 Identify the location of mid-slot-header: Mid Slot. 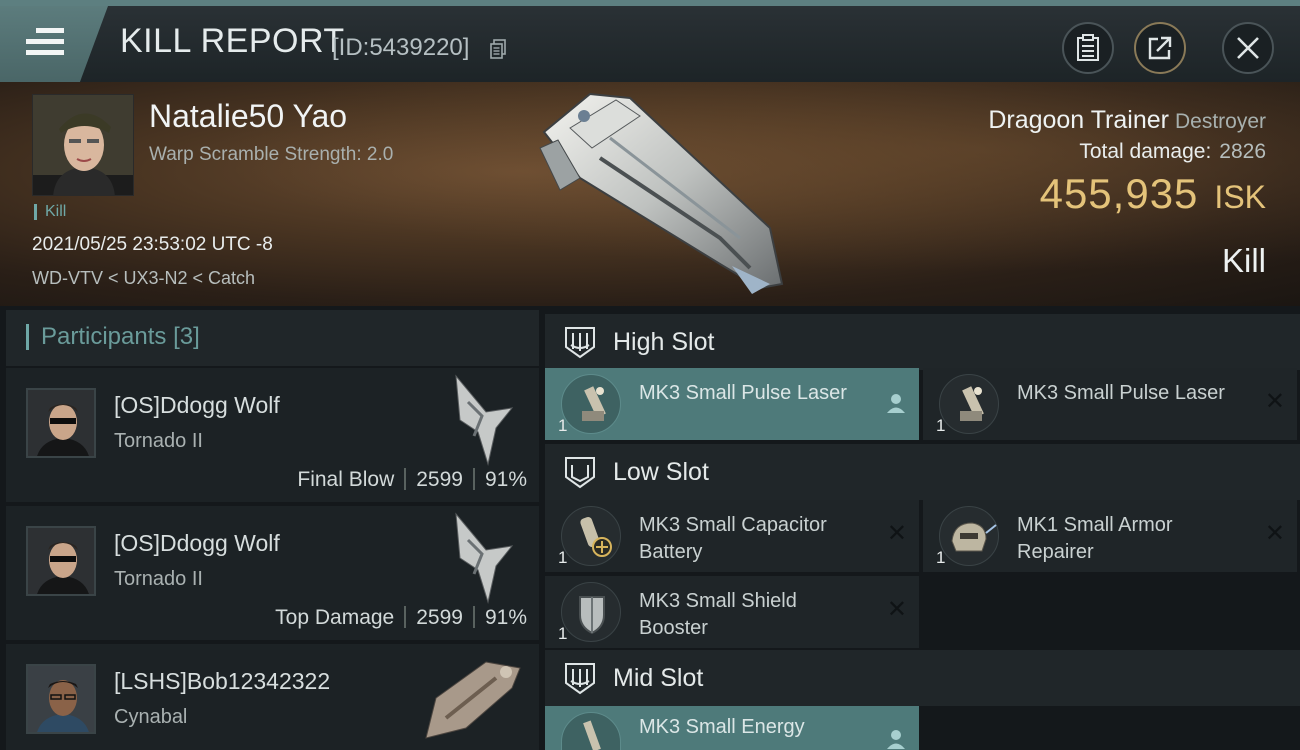
(922, 678).